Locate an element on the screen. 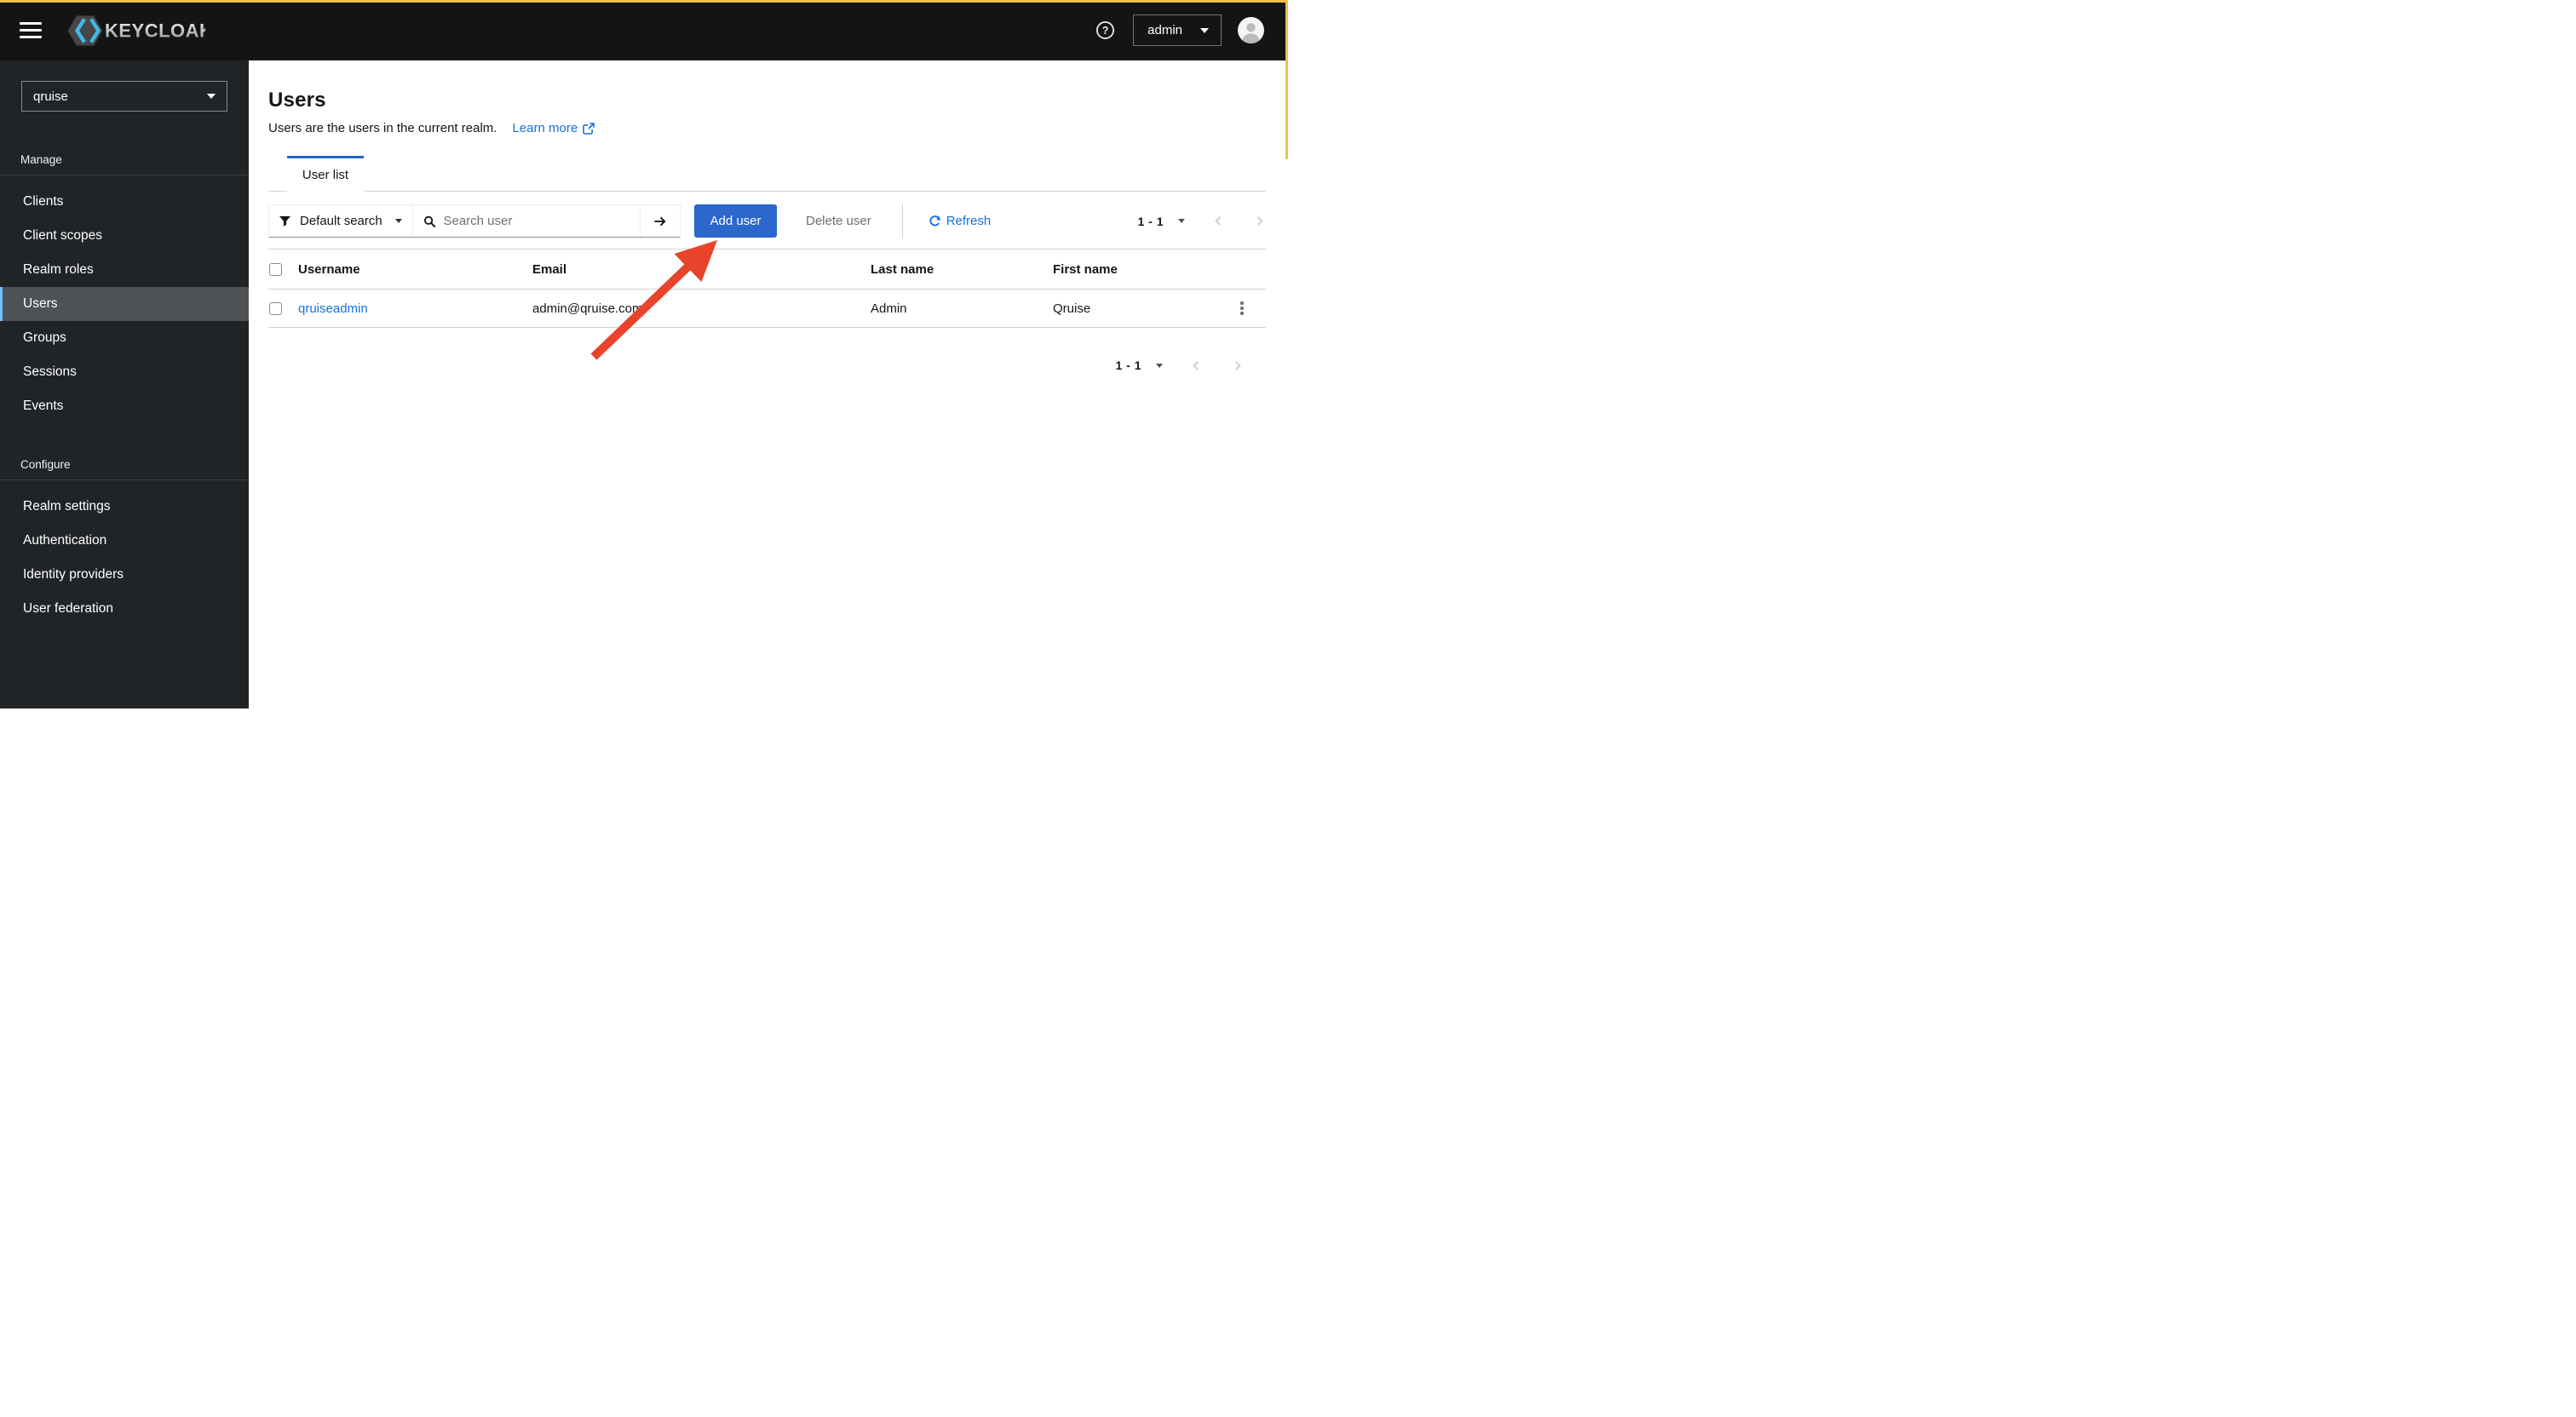 Image resolution: width=2576 pixels, height=1417 pixels. masthead-right: ? admin is located at coordinates (1192, 30).